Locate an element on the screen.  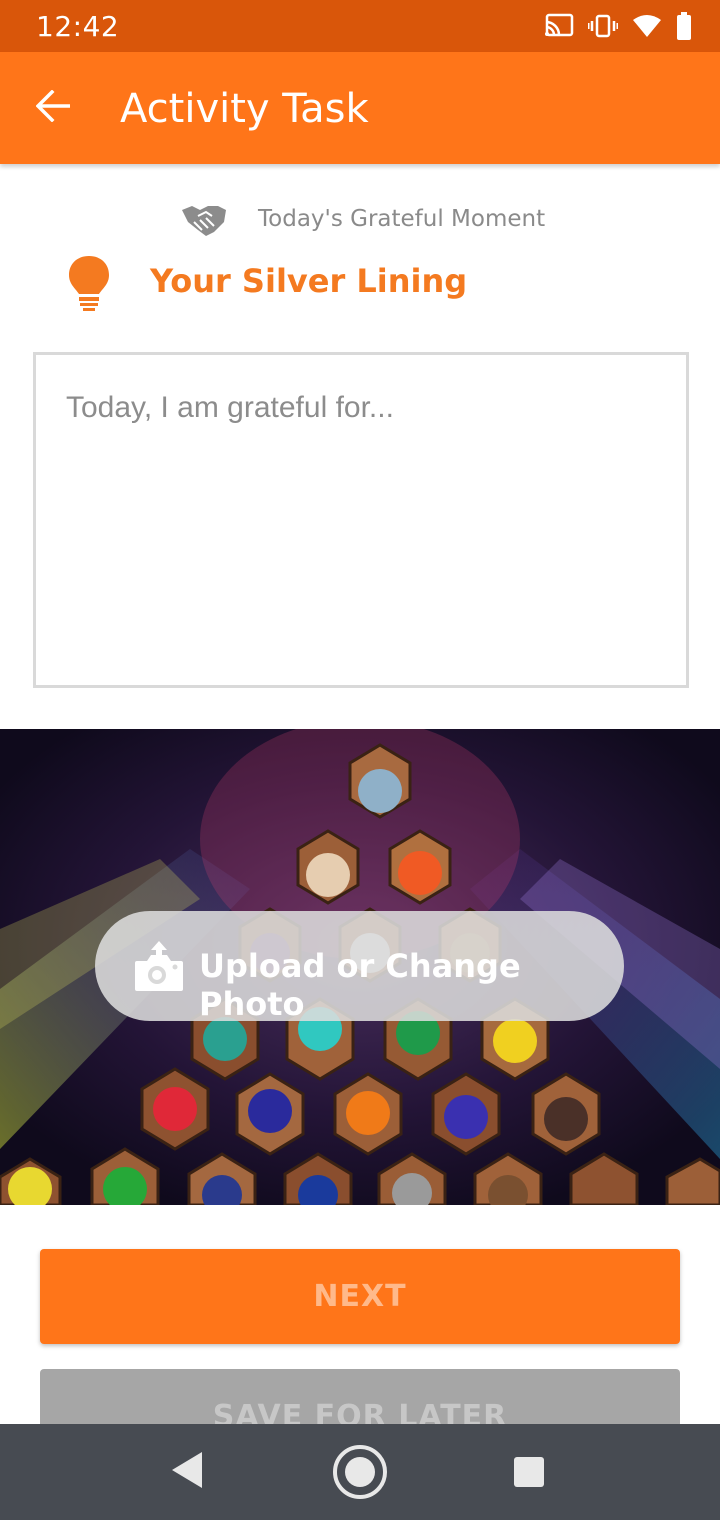
status-bar: 12:42 is located at coordinates (360, 26).